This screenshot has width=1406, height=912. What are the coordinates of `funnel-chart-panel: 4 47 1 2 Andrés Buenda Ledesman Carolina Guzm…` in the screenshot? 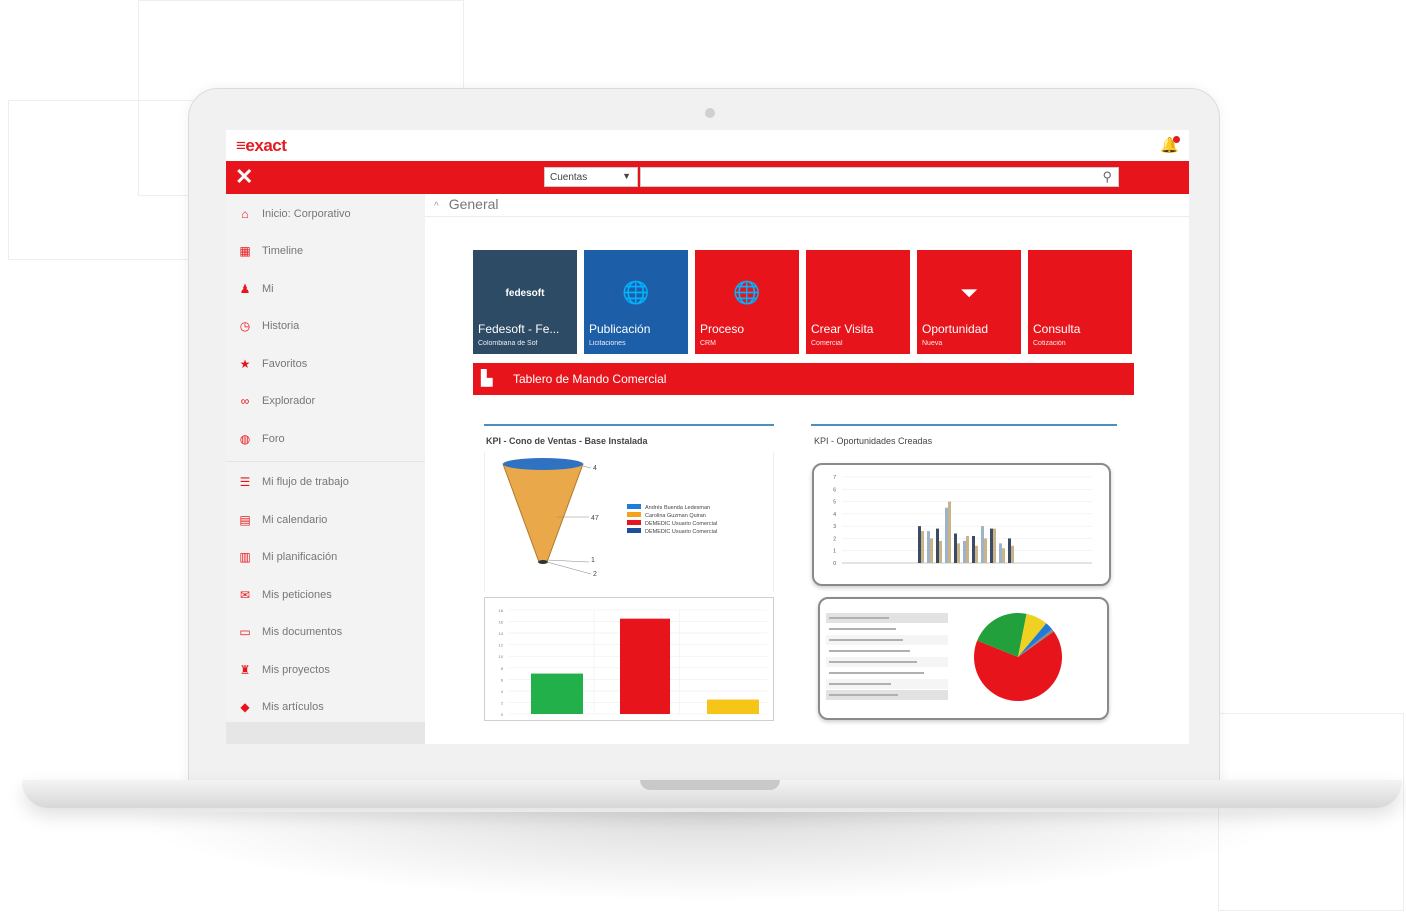 It's located at (629, 522).